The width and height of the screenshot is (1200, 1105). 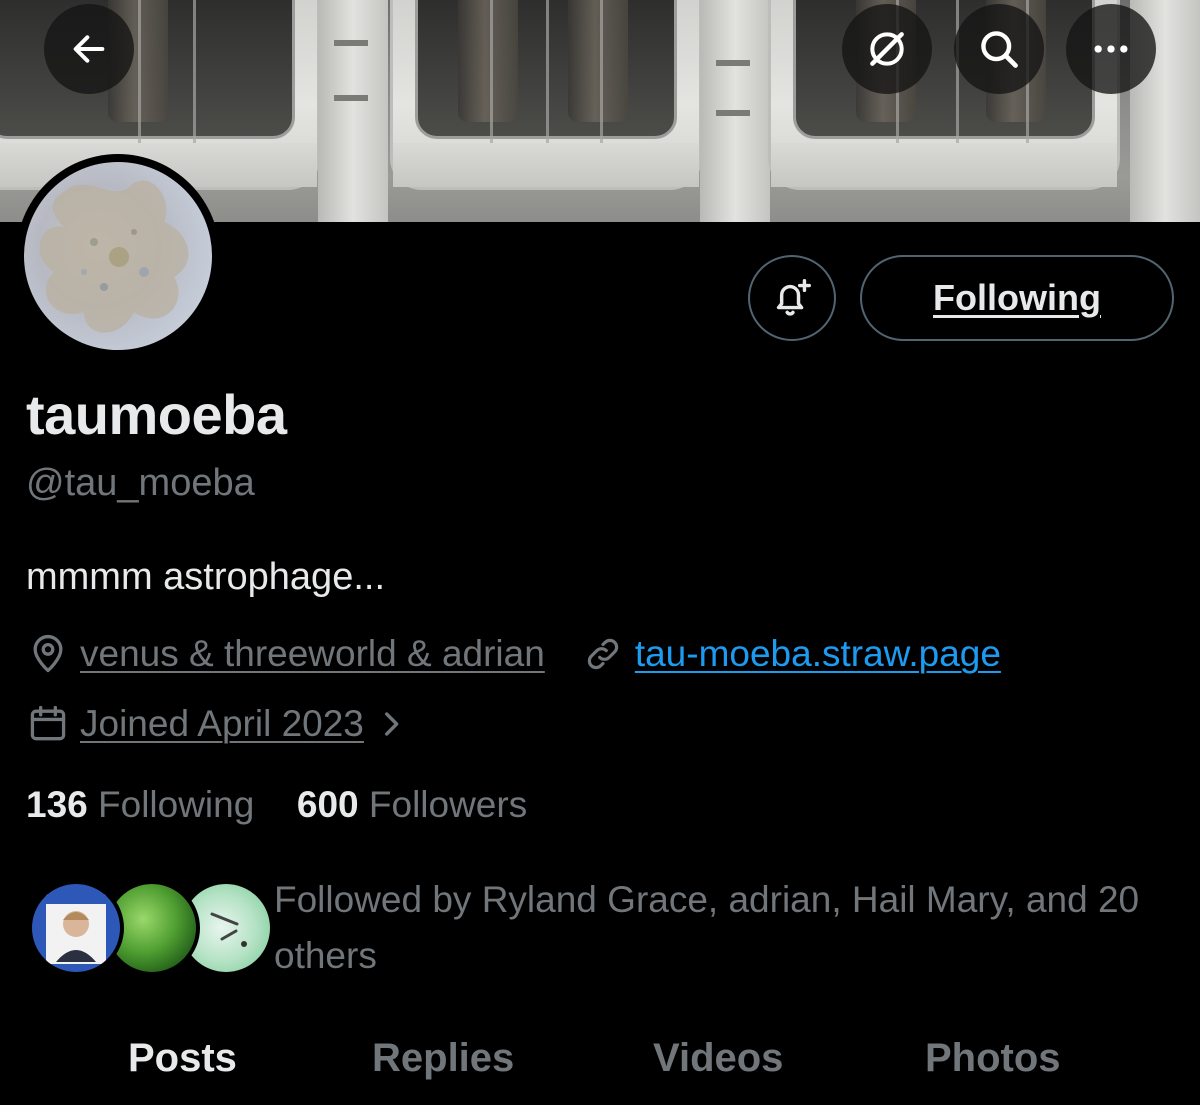 What do you see at coordinates (312, 654) in the screenshot?
I see `location-text: venus & threeworld & adrian` at bounding box center [312, 654].